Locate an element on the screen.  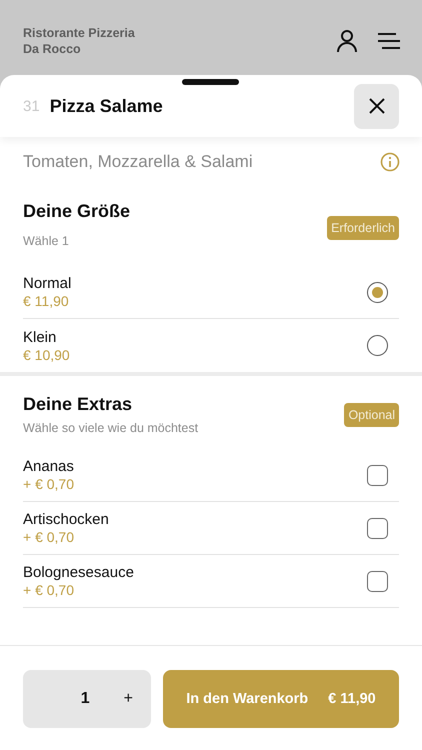
option-name: Artischocken is located at coordinates (66, 519).